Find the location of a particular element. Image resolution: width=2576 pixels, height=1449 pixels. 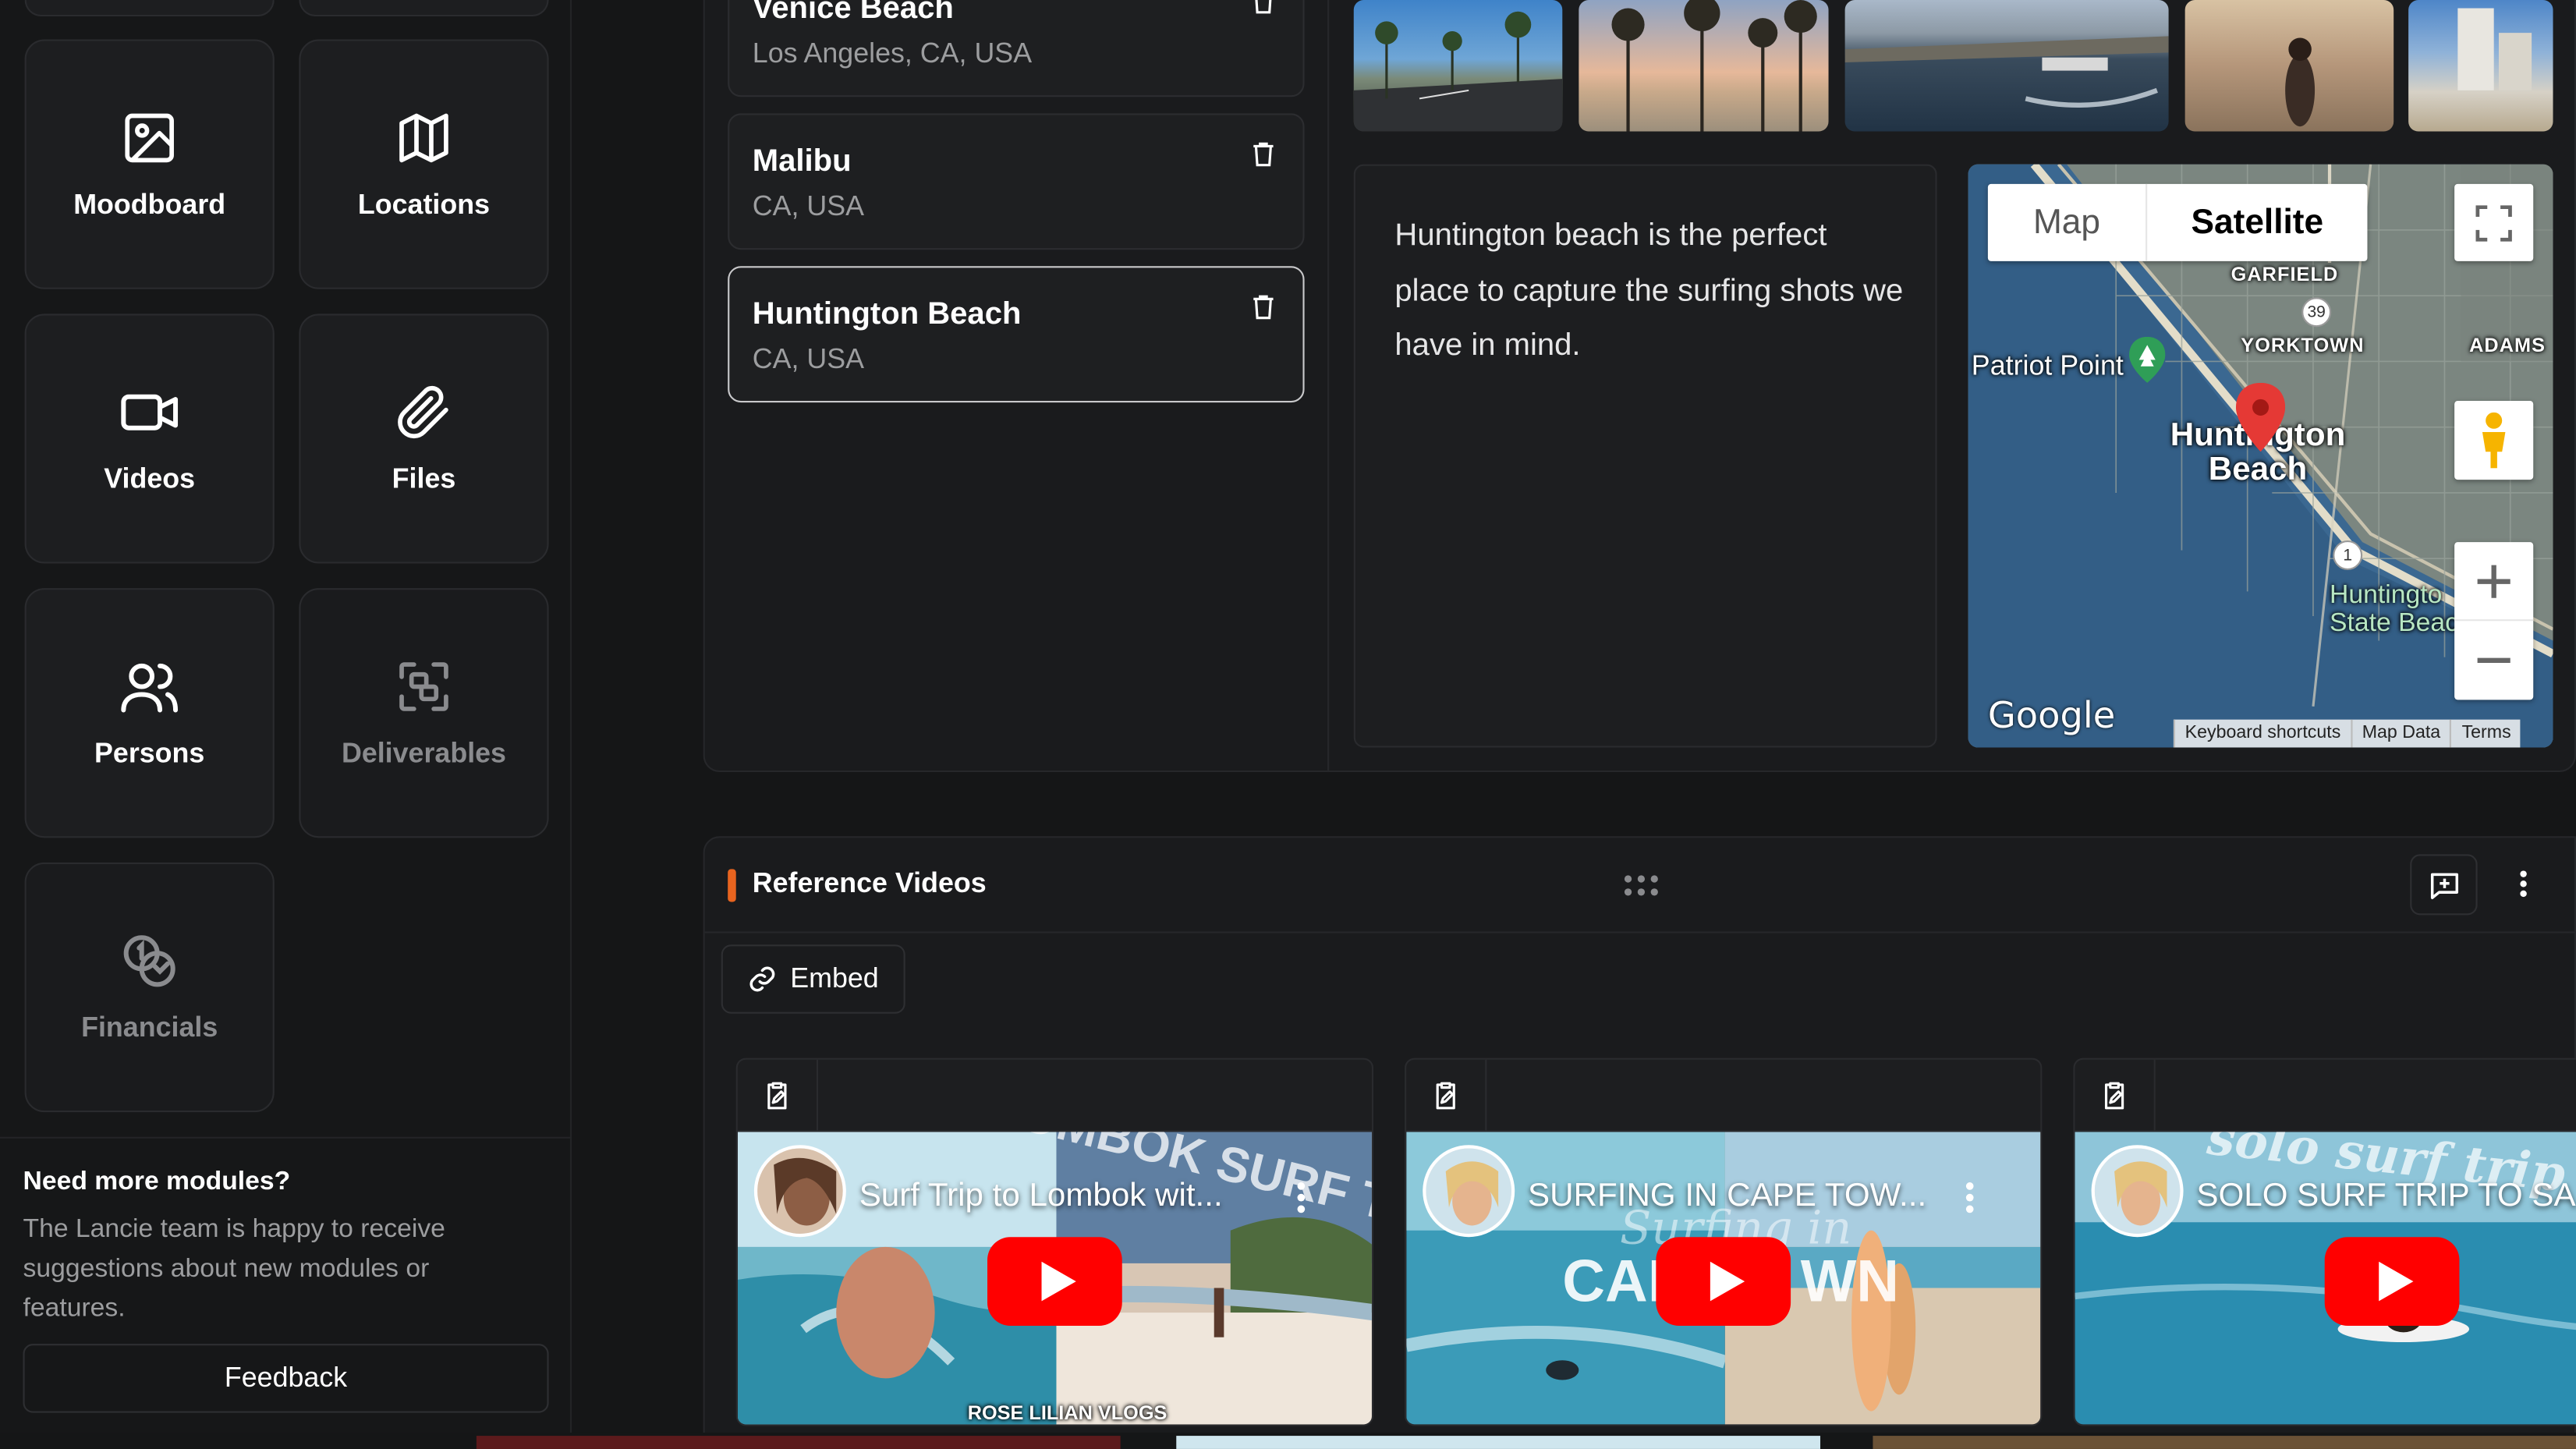

pegman-icon is located at coordinates (2494, 440).